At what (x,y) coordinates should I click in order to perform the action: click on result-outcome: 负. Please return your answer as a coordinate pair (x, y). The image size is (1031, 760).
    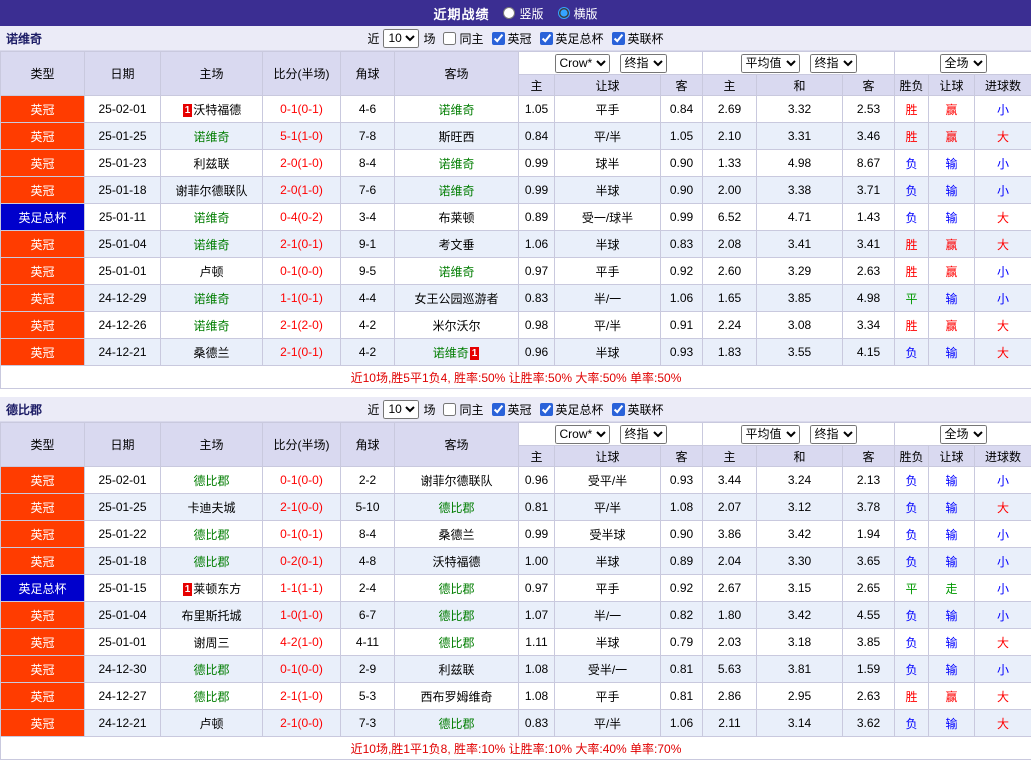
    Looking at the image, I should click on (912, 534).